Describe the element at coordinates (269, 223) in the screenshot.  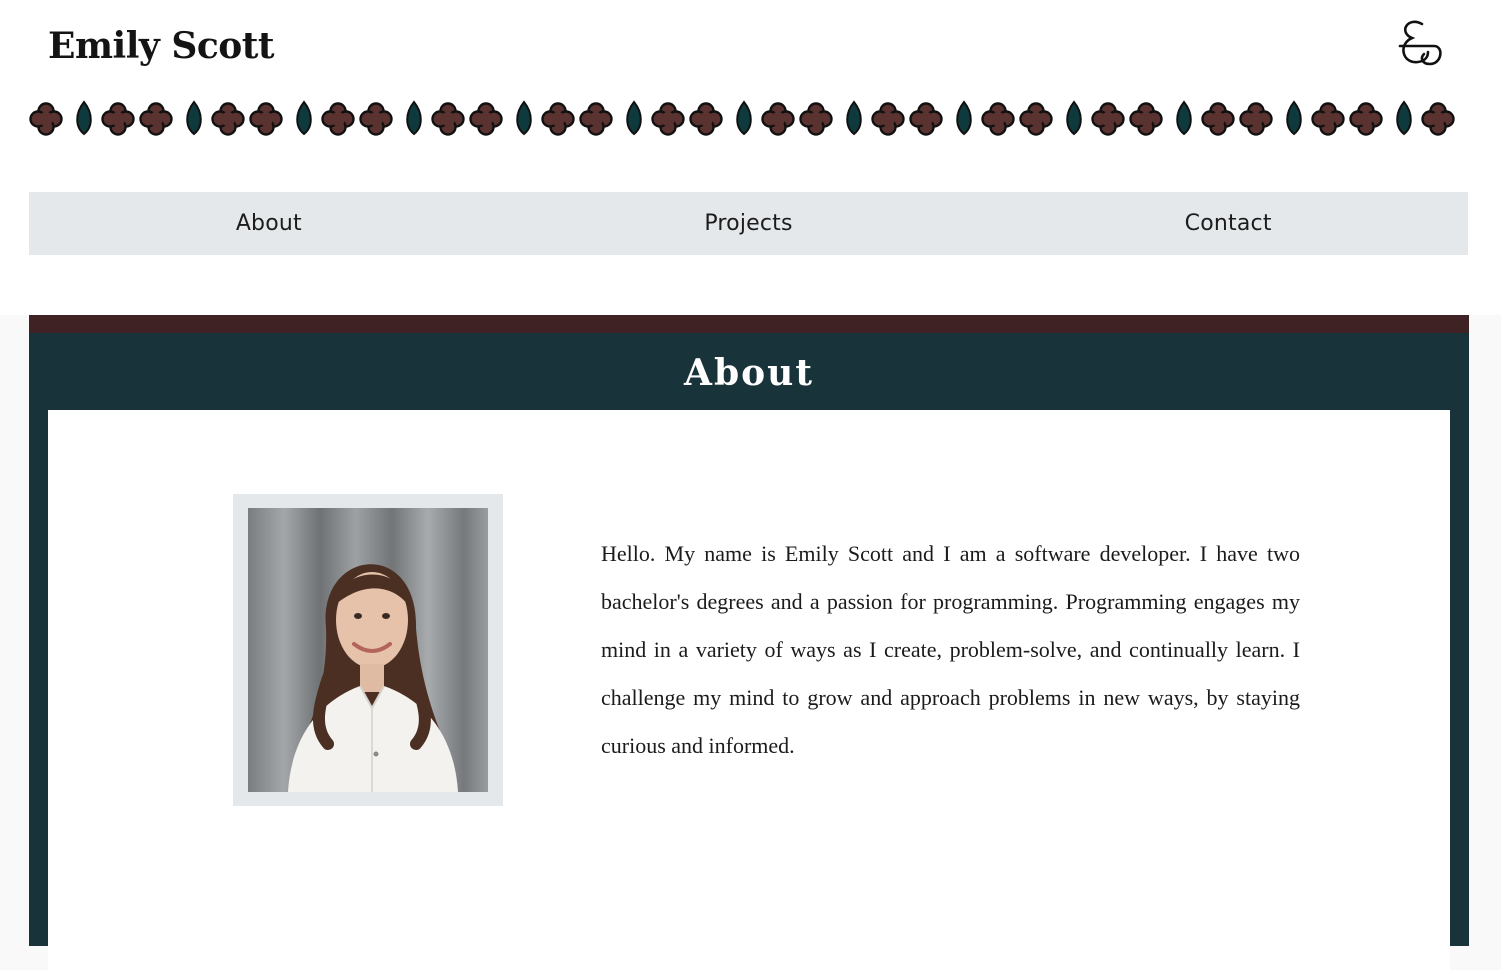
I see `nav-item-about: About` at that location.